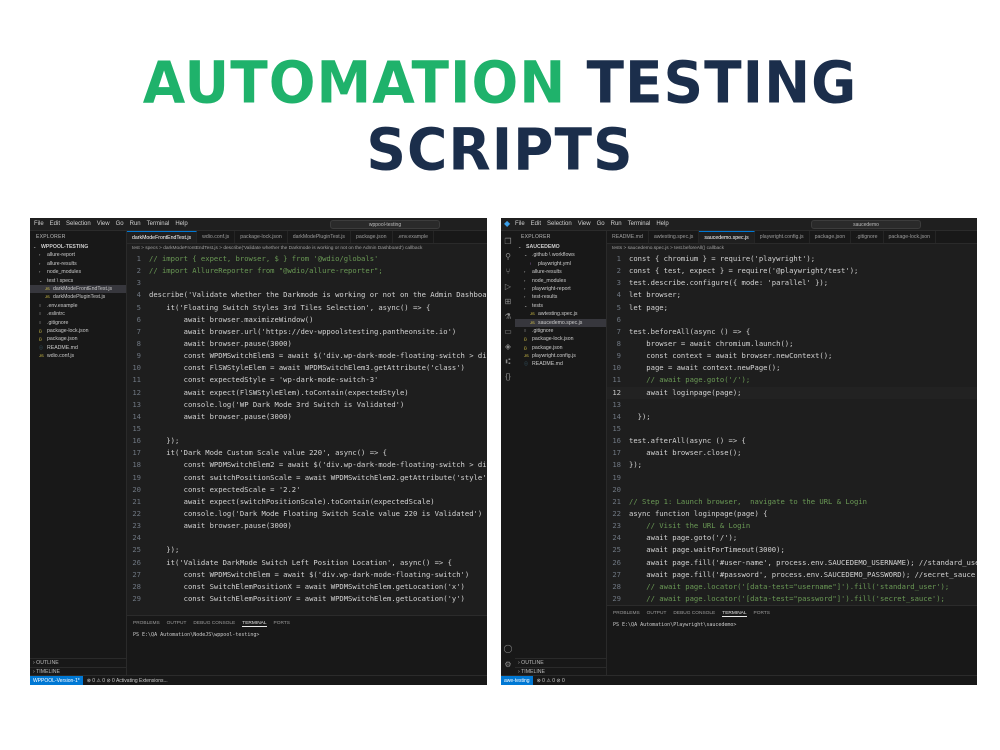 The width and height of the screenshot is (1000, 750). Describe the element at coordinates (508, 286) in the screenshot. I see `run-debug-icon: ▷` at that location.